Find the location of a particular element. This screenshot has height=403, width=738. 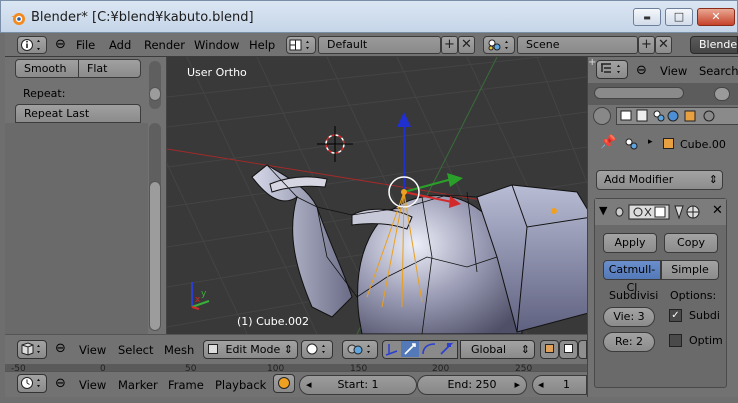

modifier-icons is located at coordinates (665, 212).